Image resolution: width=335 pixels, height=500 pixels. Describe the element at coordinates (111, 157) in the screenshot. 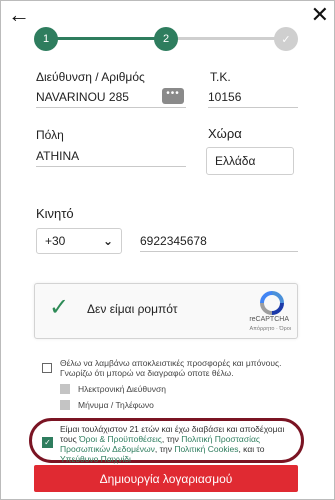

I see `city-input: ATHINA` at that location.